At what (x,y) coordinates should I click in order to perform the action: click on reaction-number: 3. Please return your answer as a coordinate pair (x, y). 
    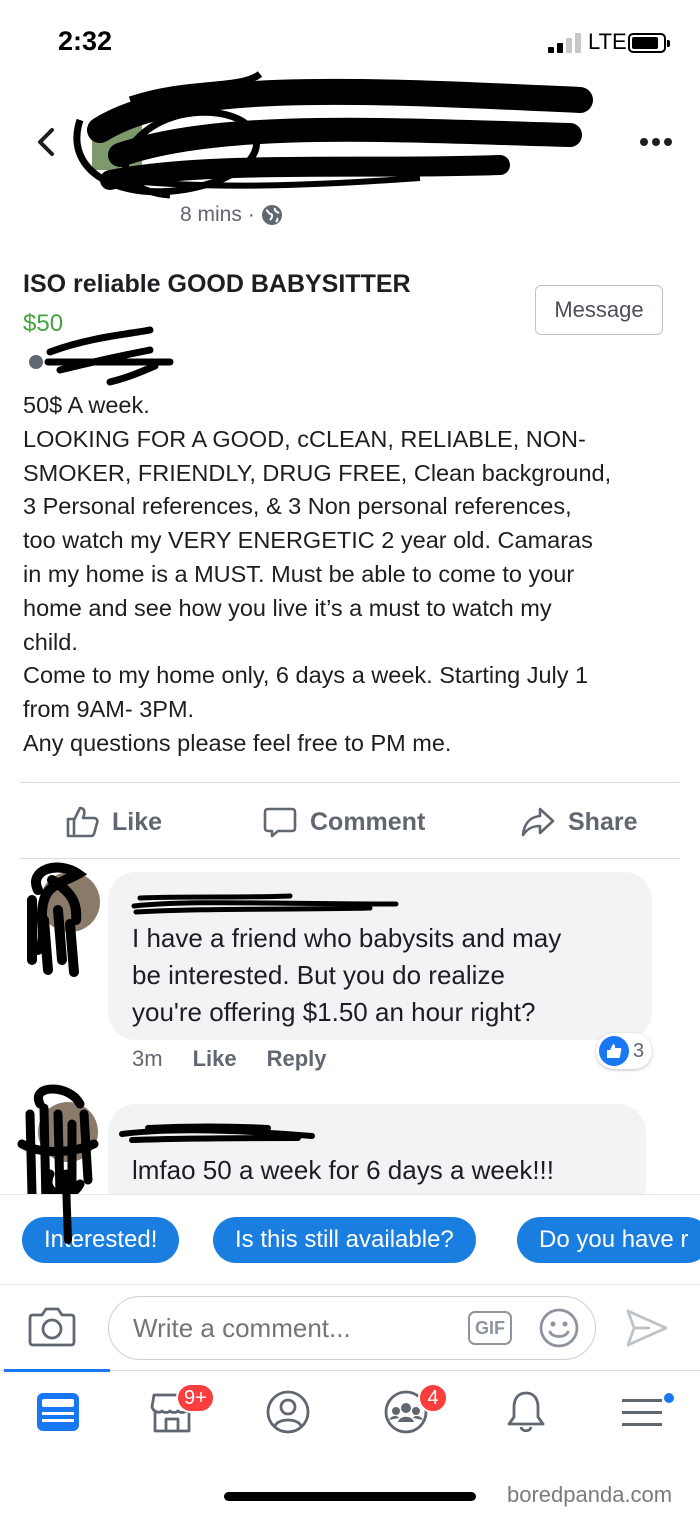
    Looking at the image, I should click on (639, 1050).